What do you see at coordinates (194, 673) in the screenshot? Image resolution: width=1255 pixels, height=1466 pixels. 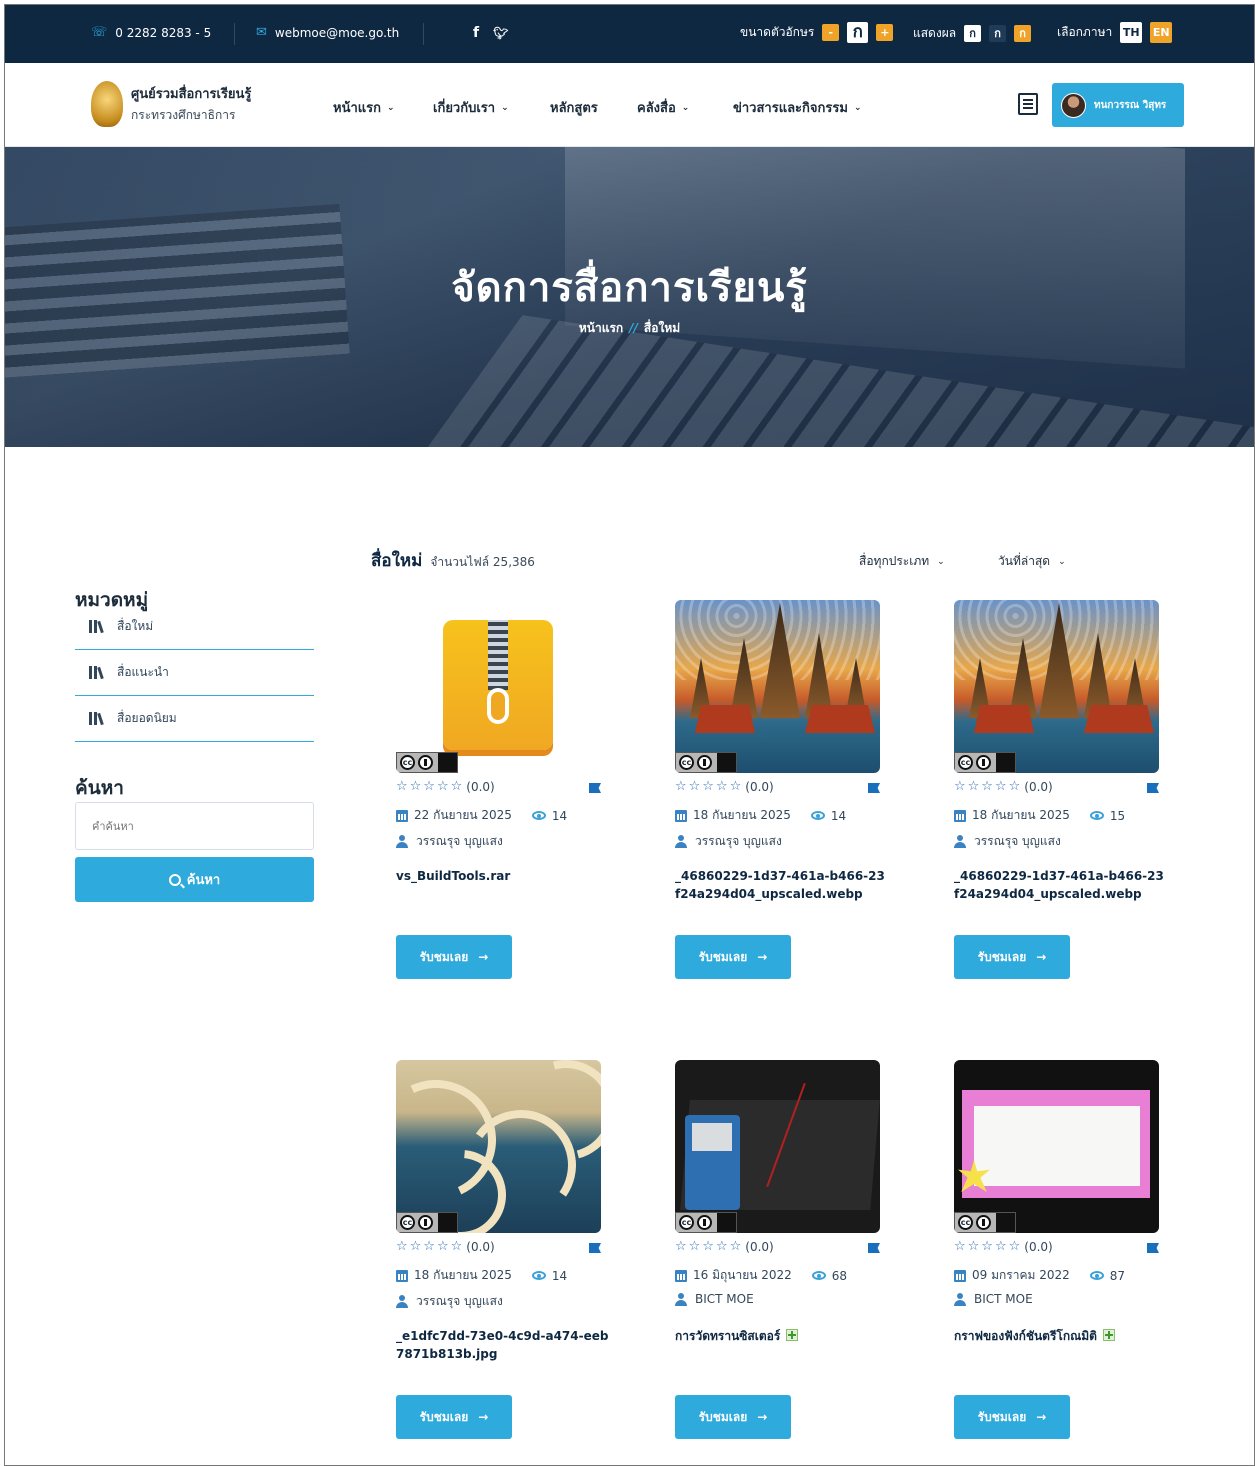 I see `category-item-recommended: สื่อแนะนำ` at bounding box center [194, 673].